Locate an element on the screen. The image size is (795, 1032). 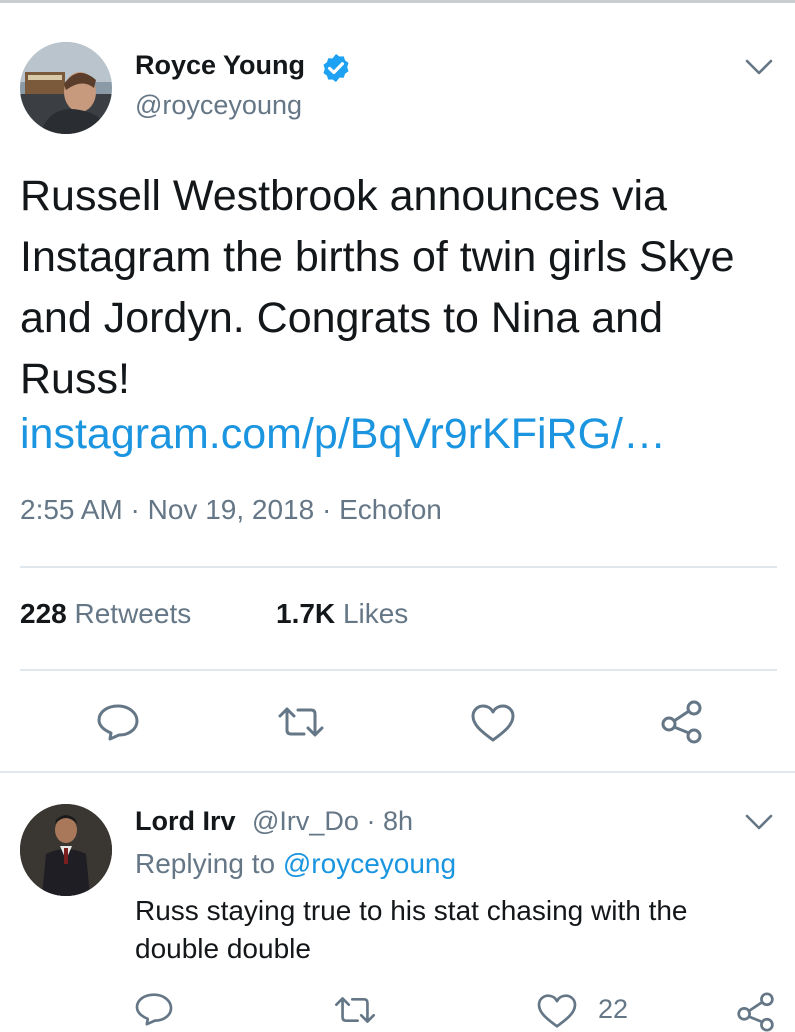
like-icon is located at coordinates (493, 723).